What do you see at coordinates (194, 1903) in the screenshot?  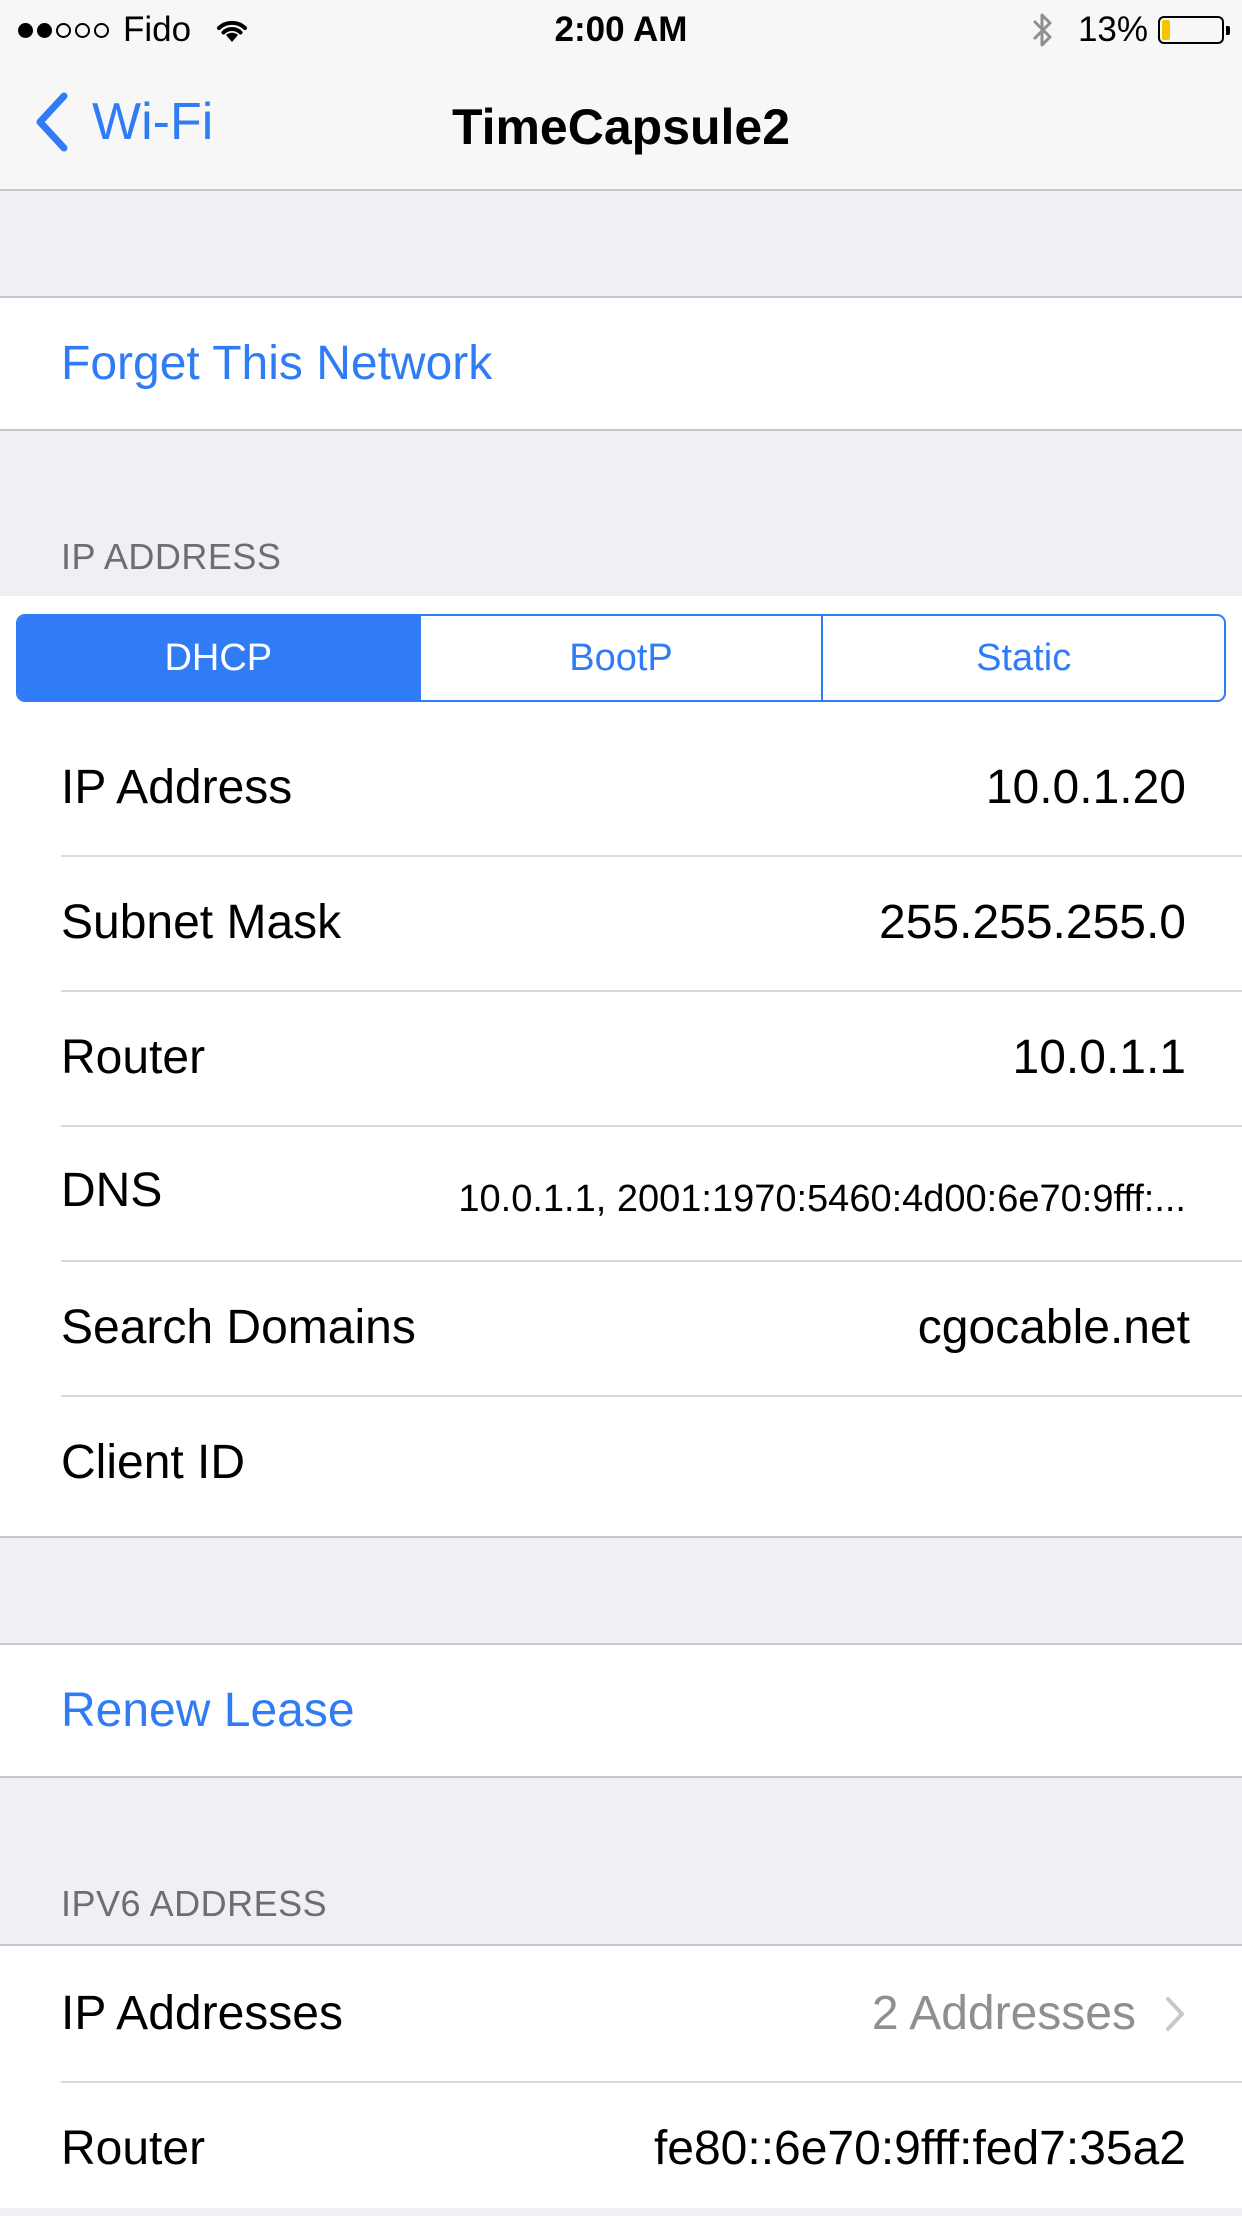 I see `ipv6-address-section-header: IPV6 ADDRESS` at bounding box center [194, 1903].